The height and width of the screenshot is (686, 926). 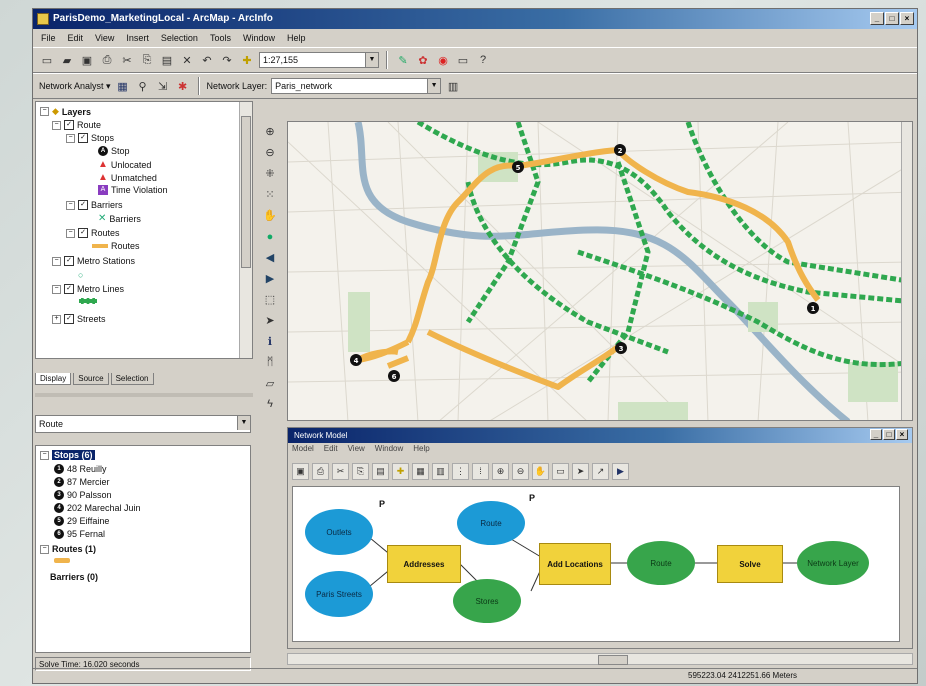 I want to click on identify-icon: ℹ, so click(x=270, y=341).